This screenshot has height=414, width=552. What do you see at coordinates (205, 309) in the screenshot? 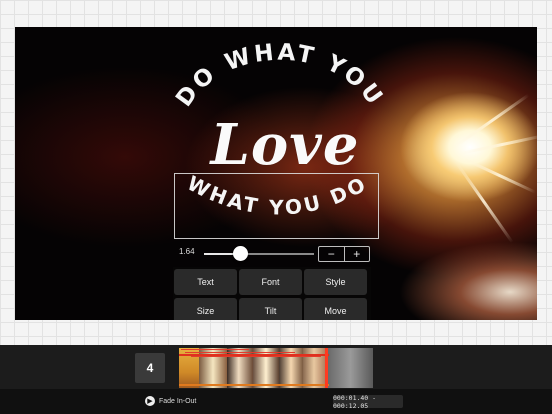
I see `size-button: Size` at bounding box center [205, 309].